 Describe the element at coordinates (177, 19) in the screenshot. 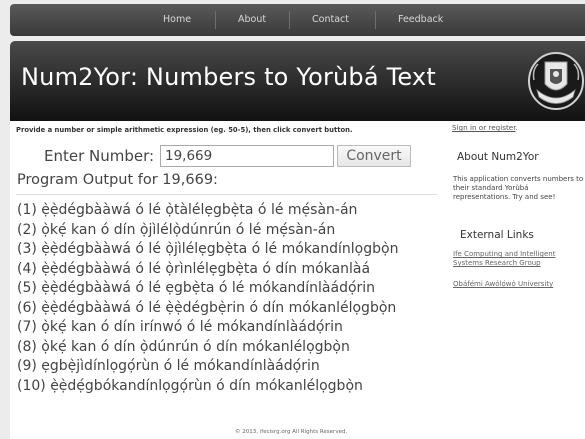

I see `nav-home-link: Home` at that location.